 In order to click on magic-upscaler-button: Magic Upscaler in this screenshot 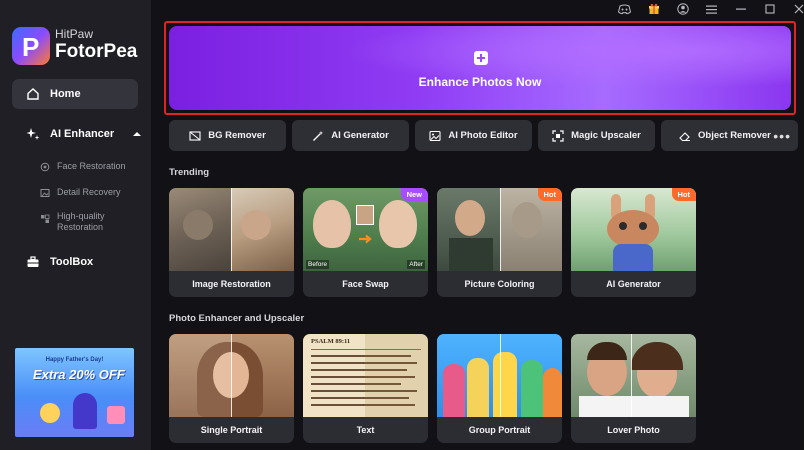, I will do `click(596, 135)`.